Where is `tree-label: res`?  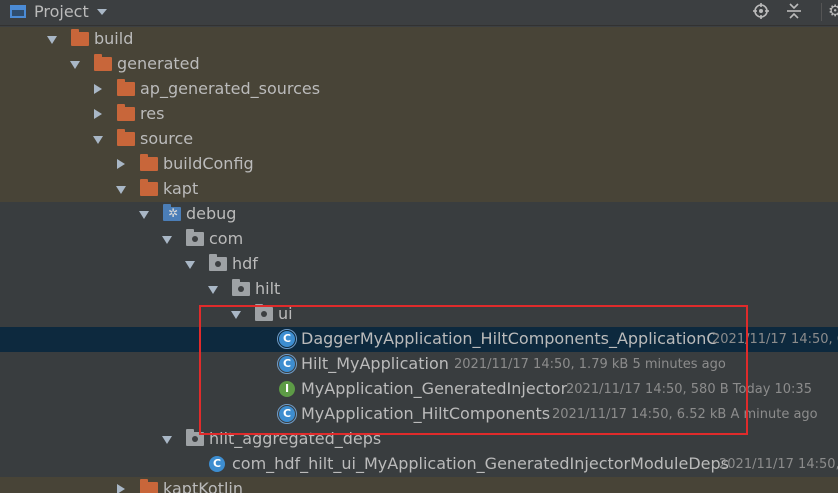 tree-label: res is located at coordinates (152, 113).